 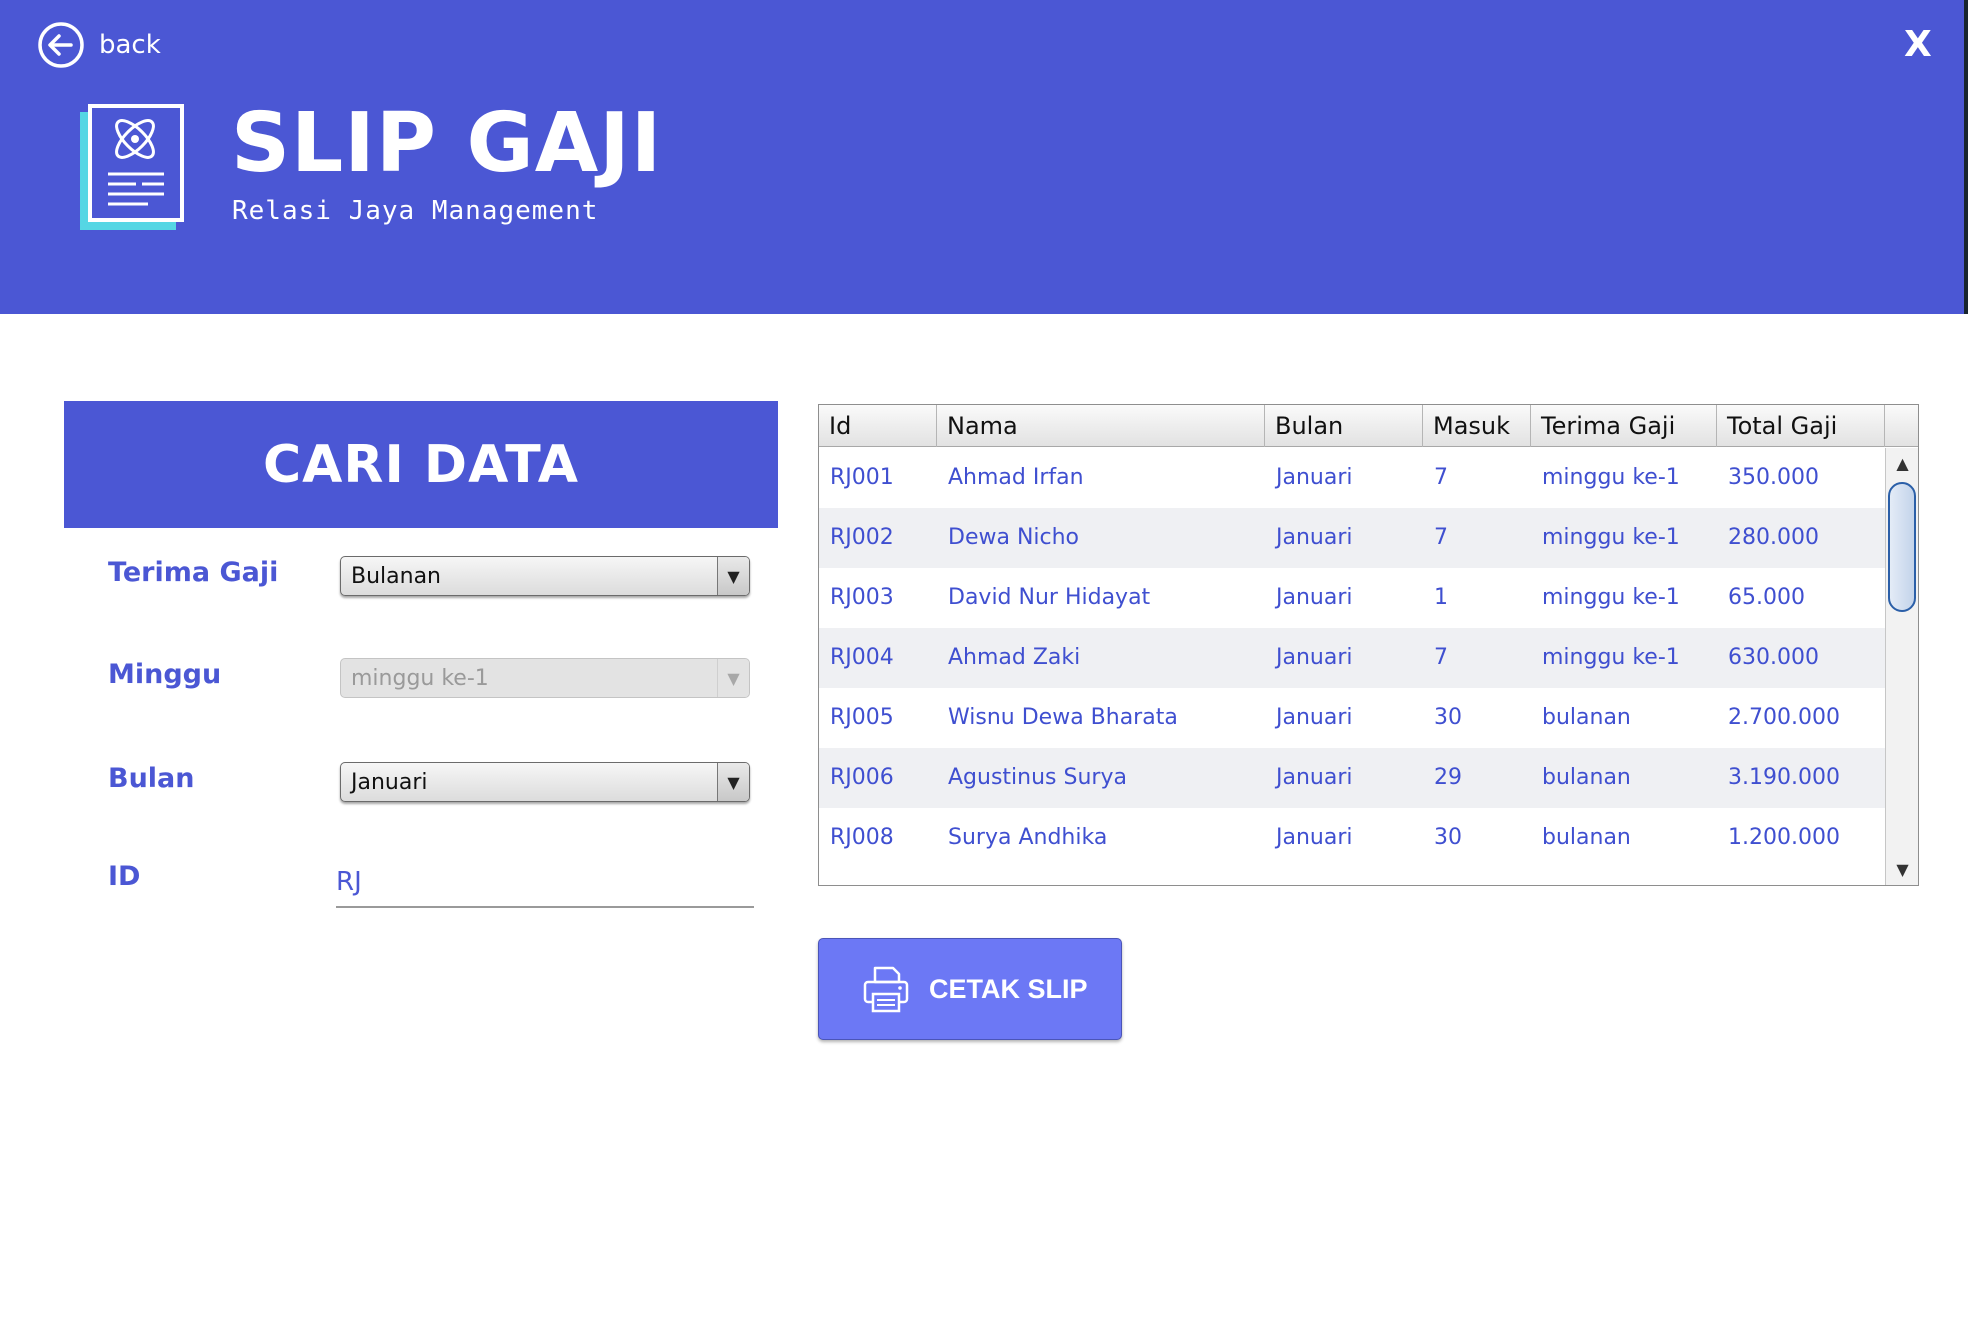 I want to click on cell-nama: David Nur Hidayat, so click(x=1049, y=597).